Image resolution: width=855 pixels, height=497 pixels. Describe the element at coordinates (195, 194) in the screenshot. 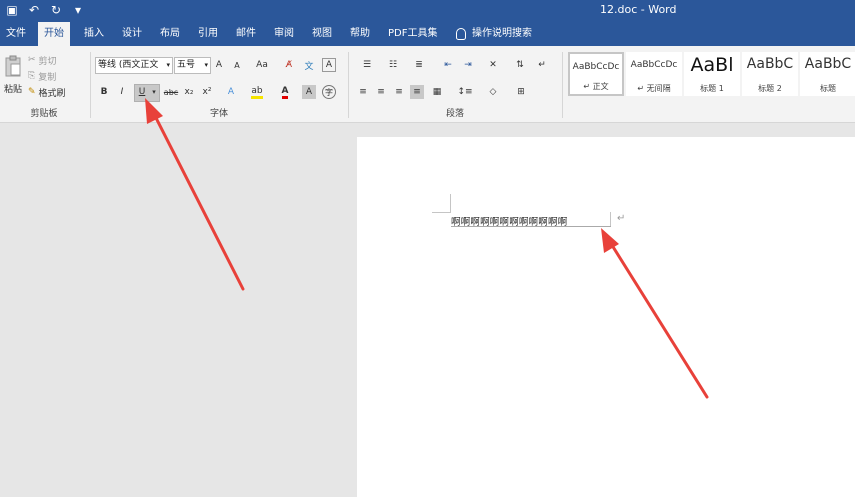

I see `arrow-to-underline` at that location.